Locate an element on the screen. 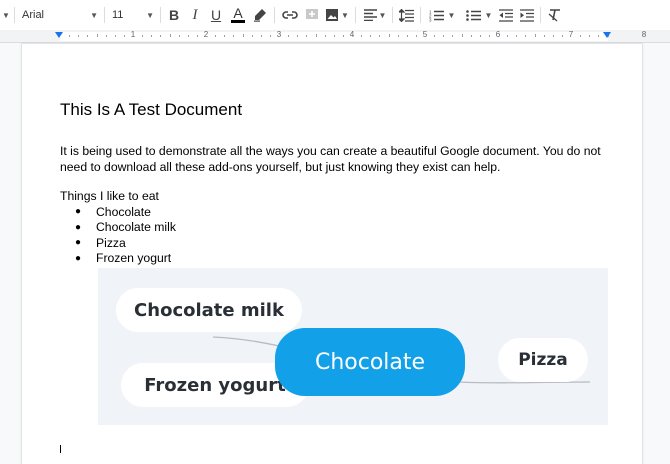  highlight-button is located at coordinates (260, 15).